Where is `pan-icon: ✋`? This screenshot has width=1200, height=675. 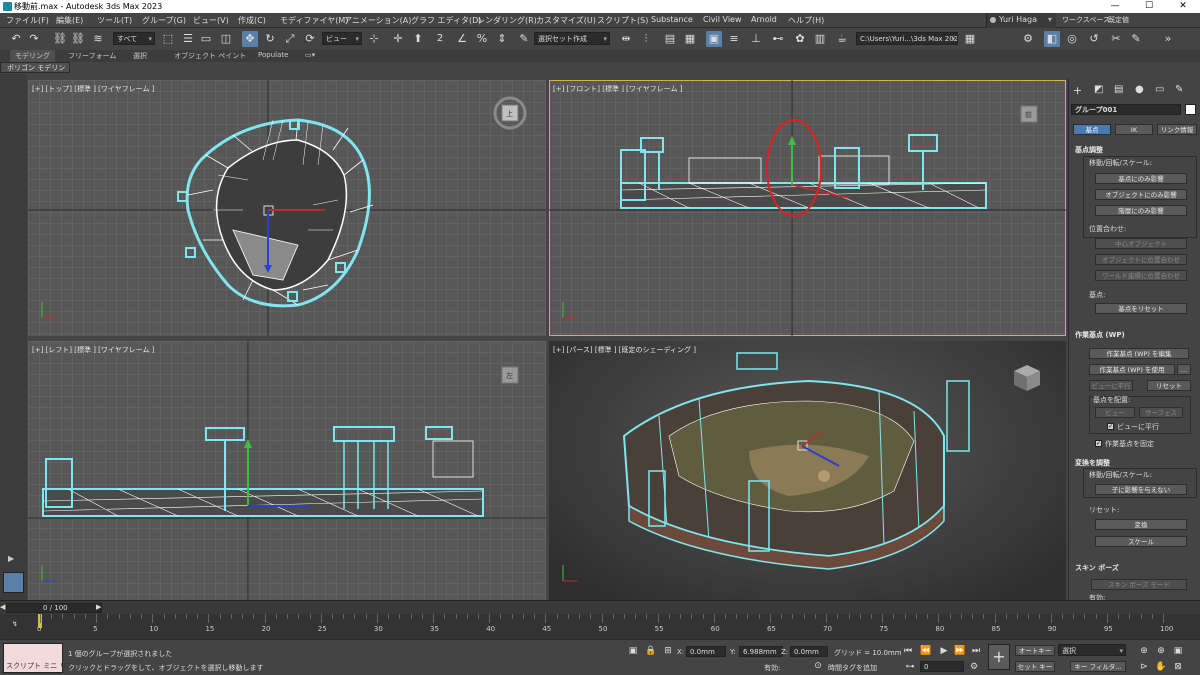 pan-icon: ✋ is located at coordinates (1161, 667).